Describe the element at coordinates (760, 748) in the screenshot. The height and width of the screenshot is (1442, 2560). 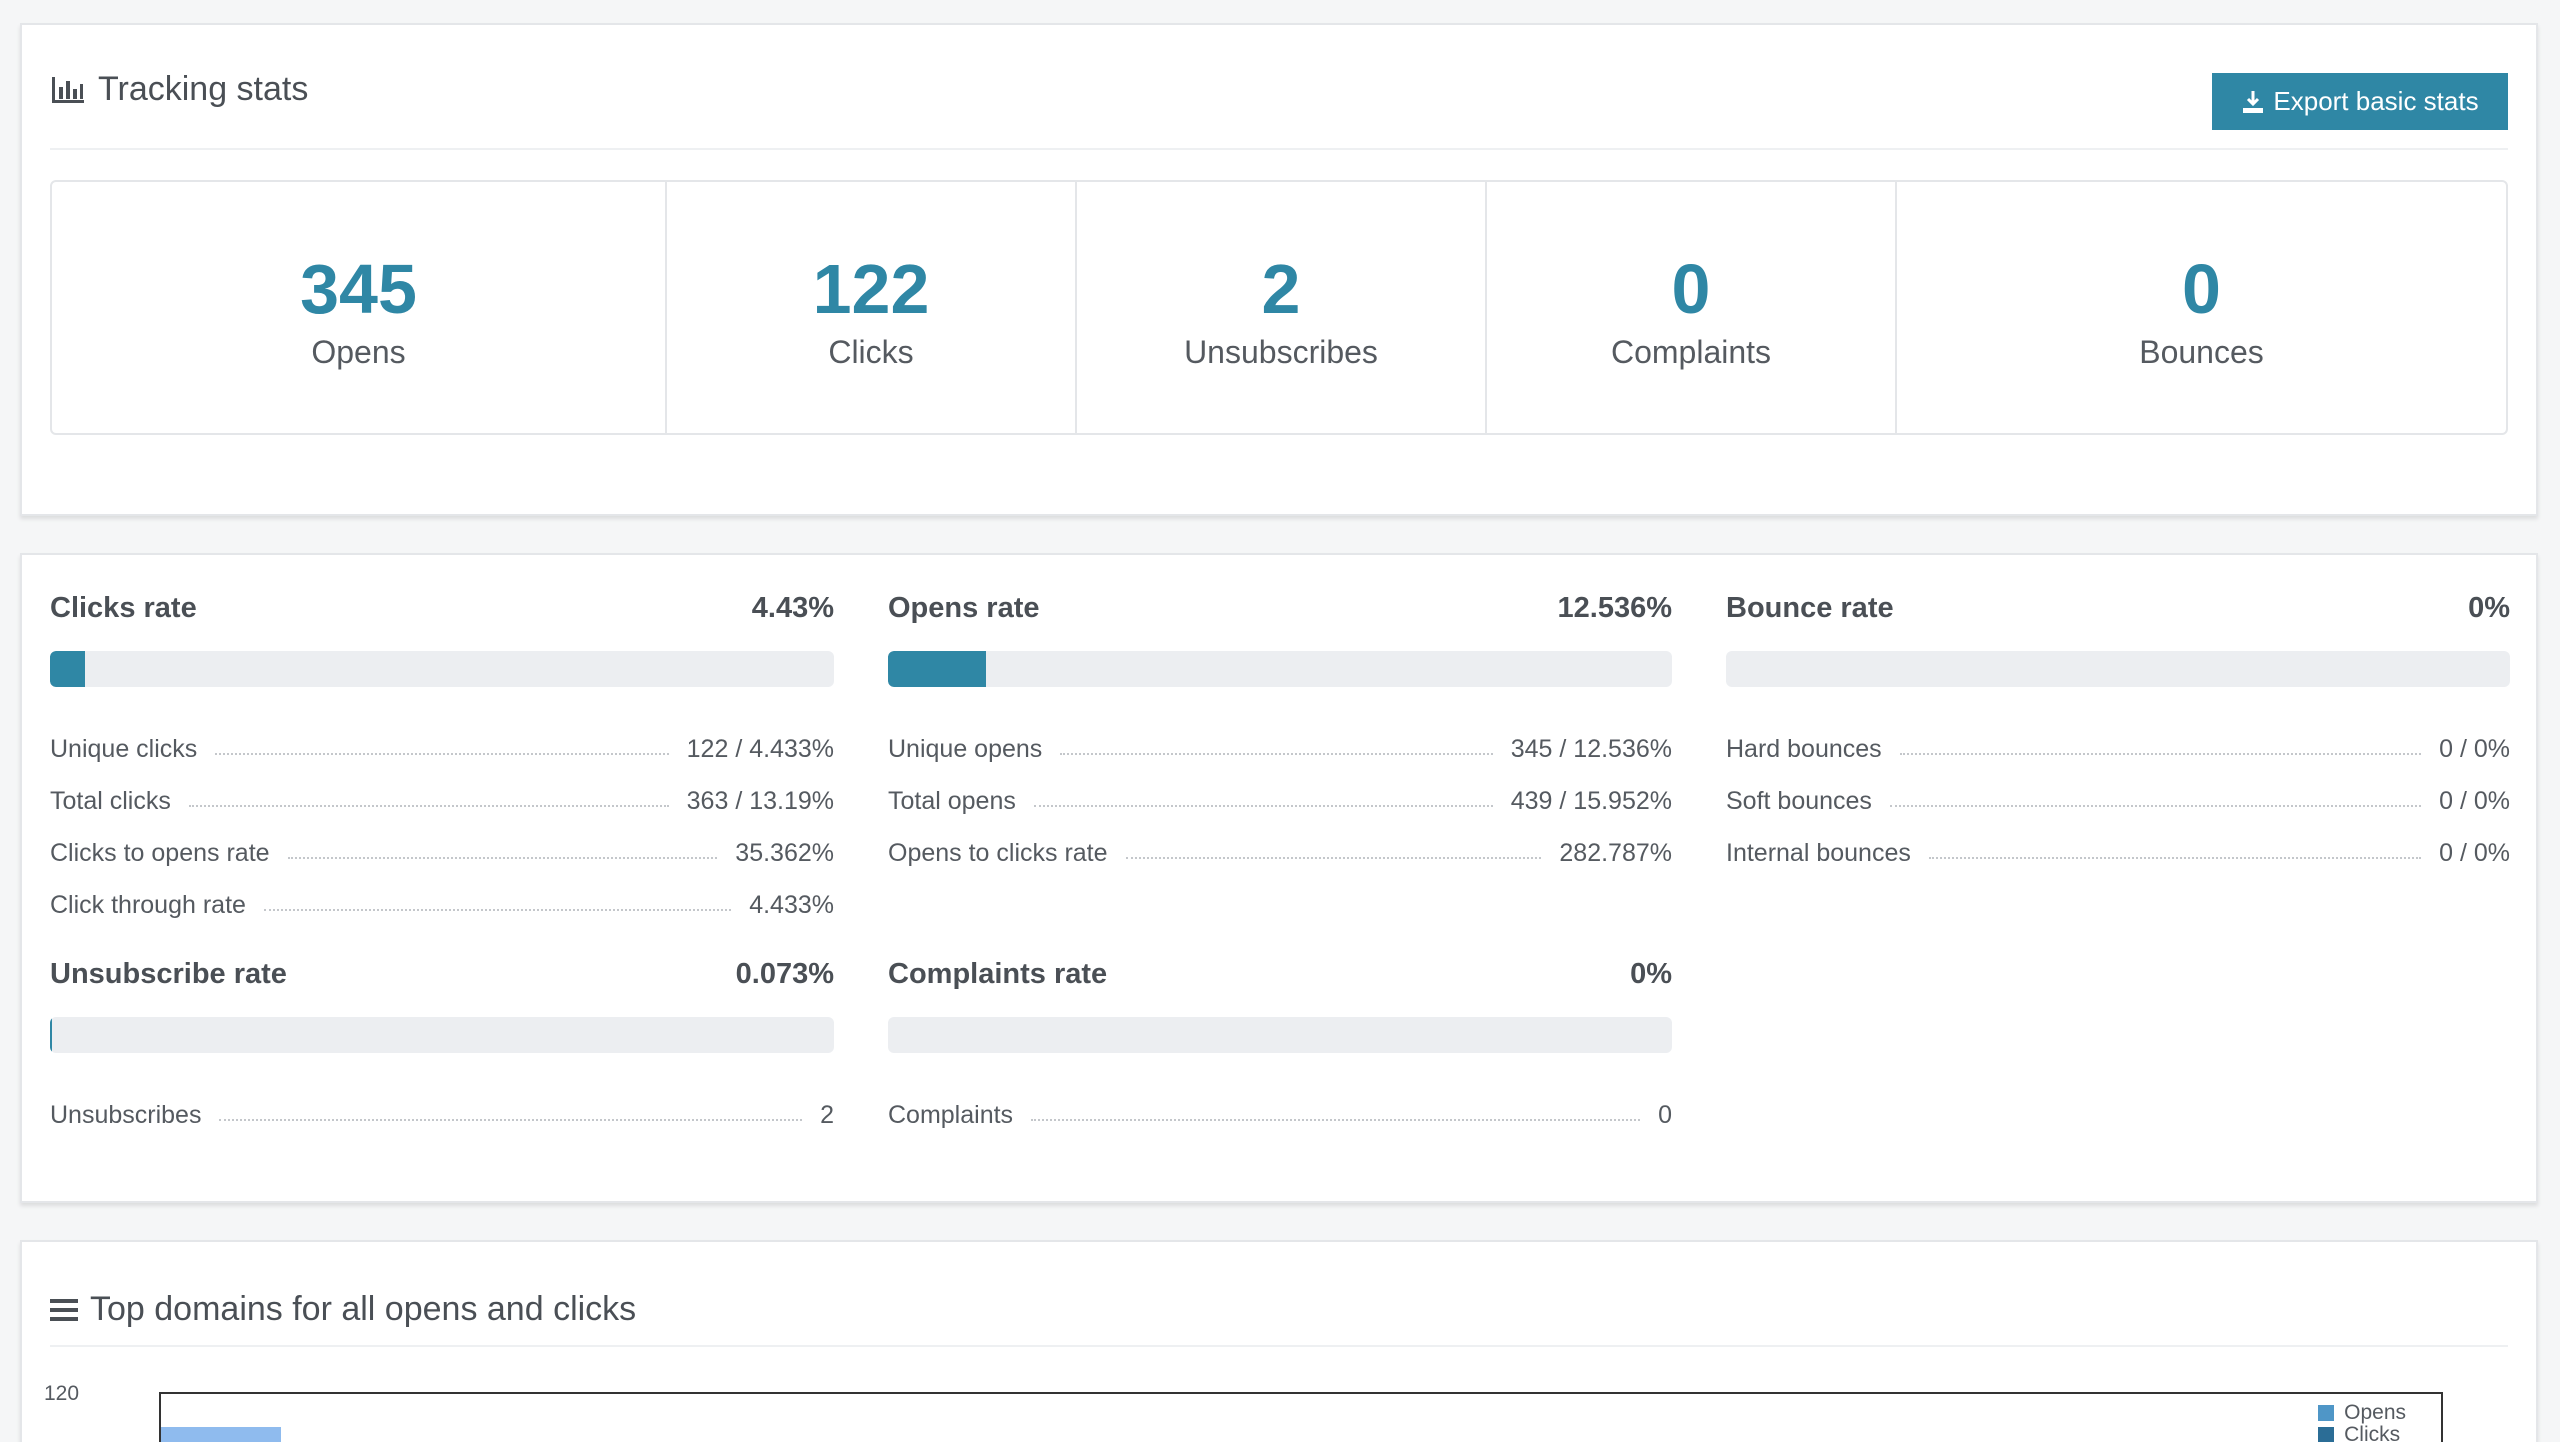
I see `stat-value: 122 / 4.433%` at that location.